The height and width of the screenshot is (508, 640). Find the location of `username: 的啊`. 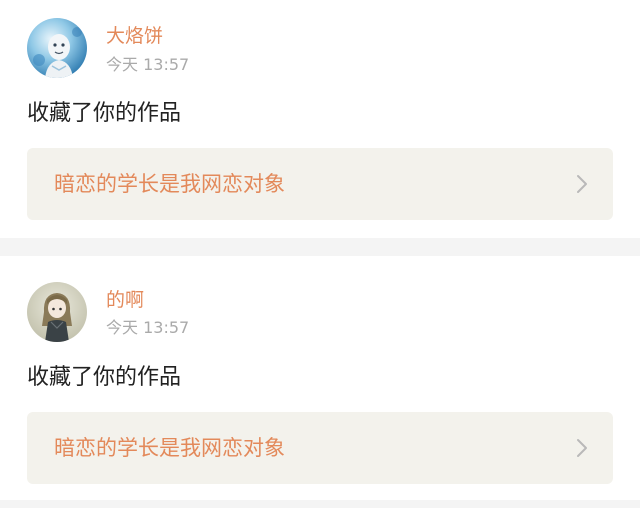

username: 的啊 is located at coordinates (125, 300).